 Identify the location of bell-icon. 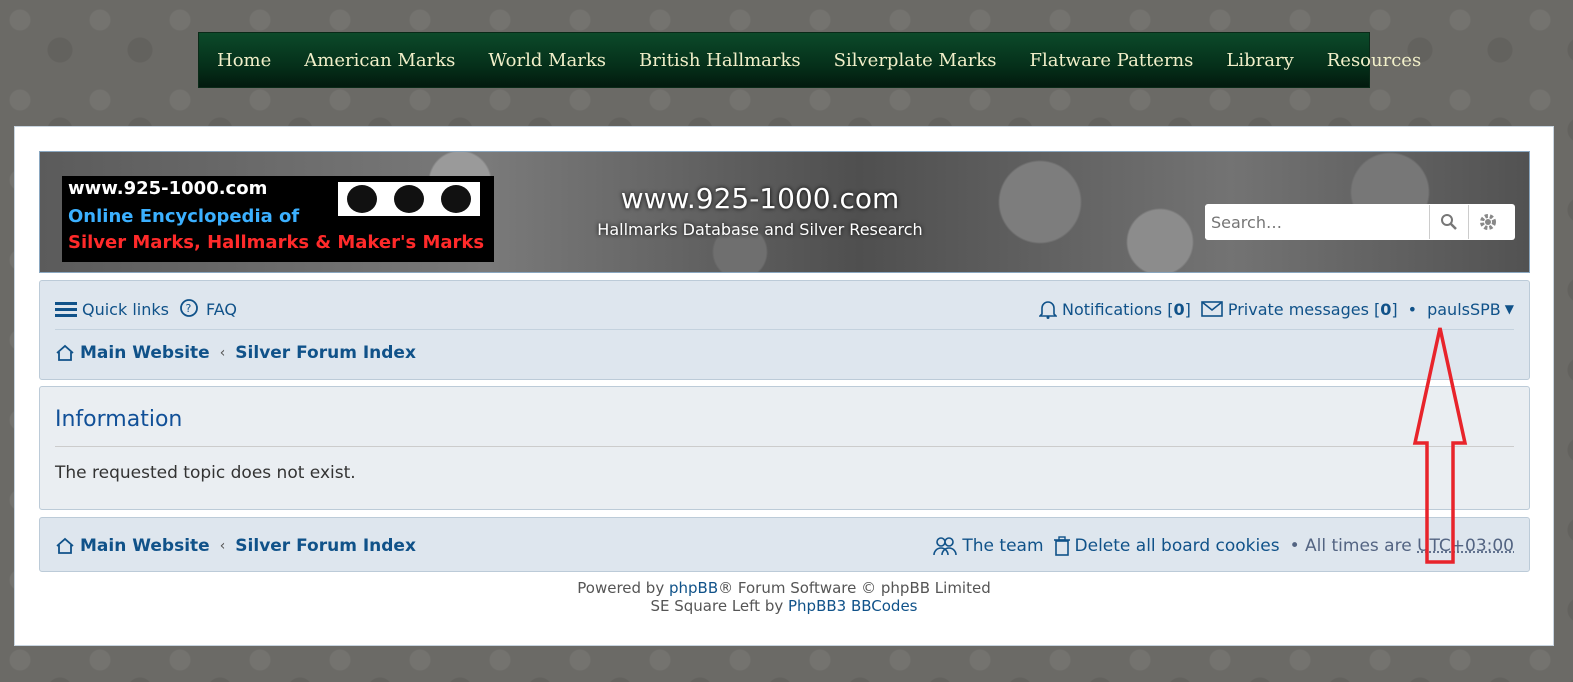
(1047, 310).